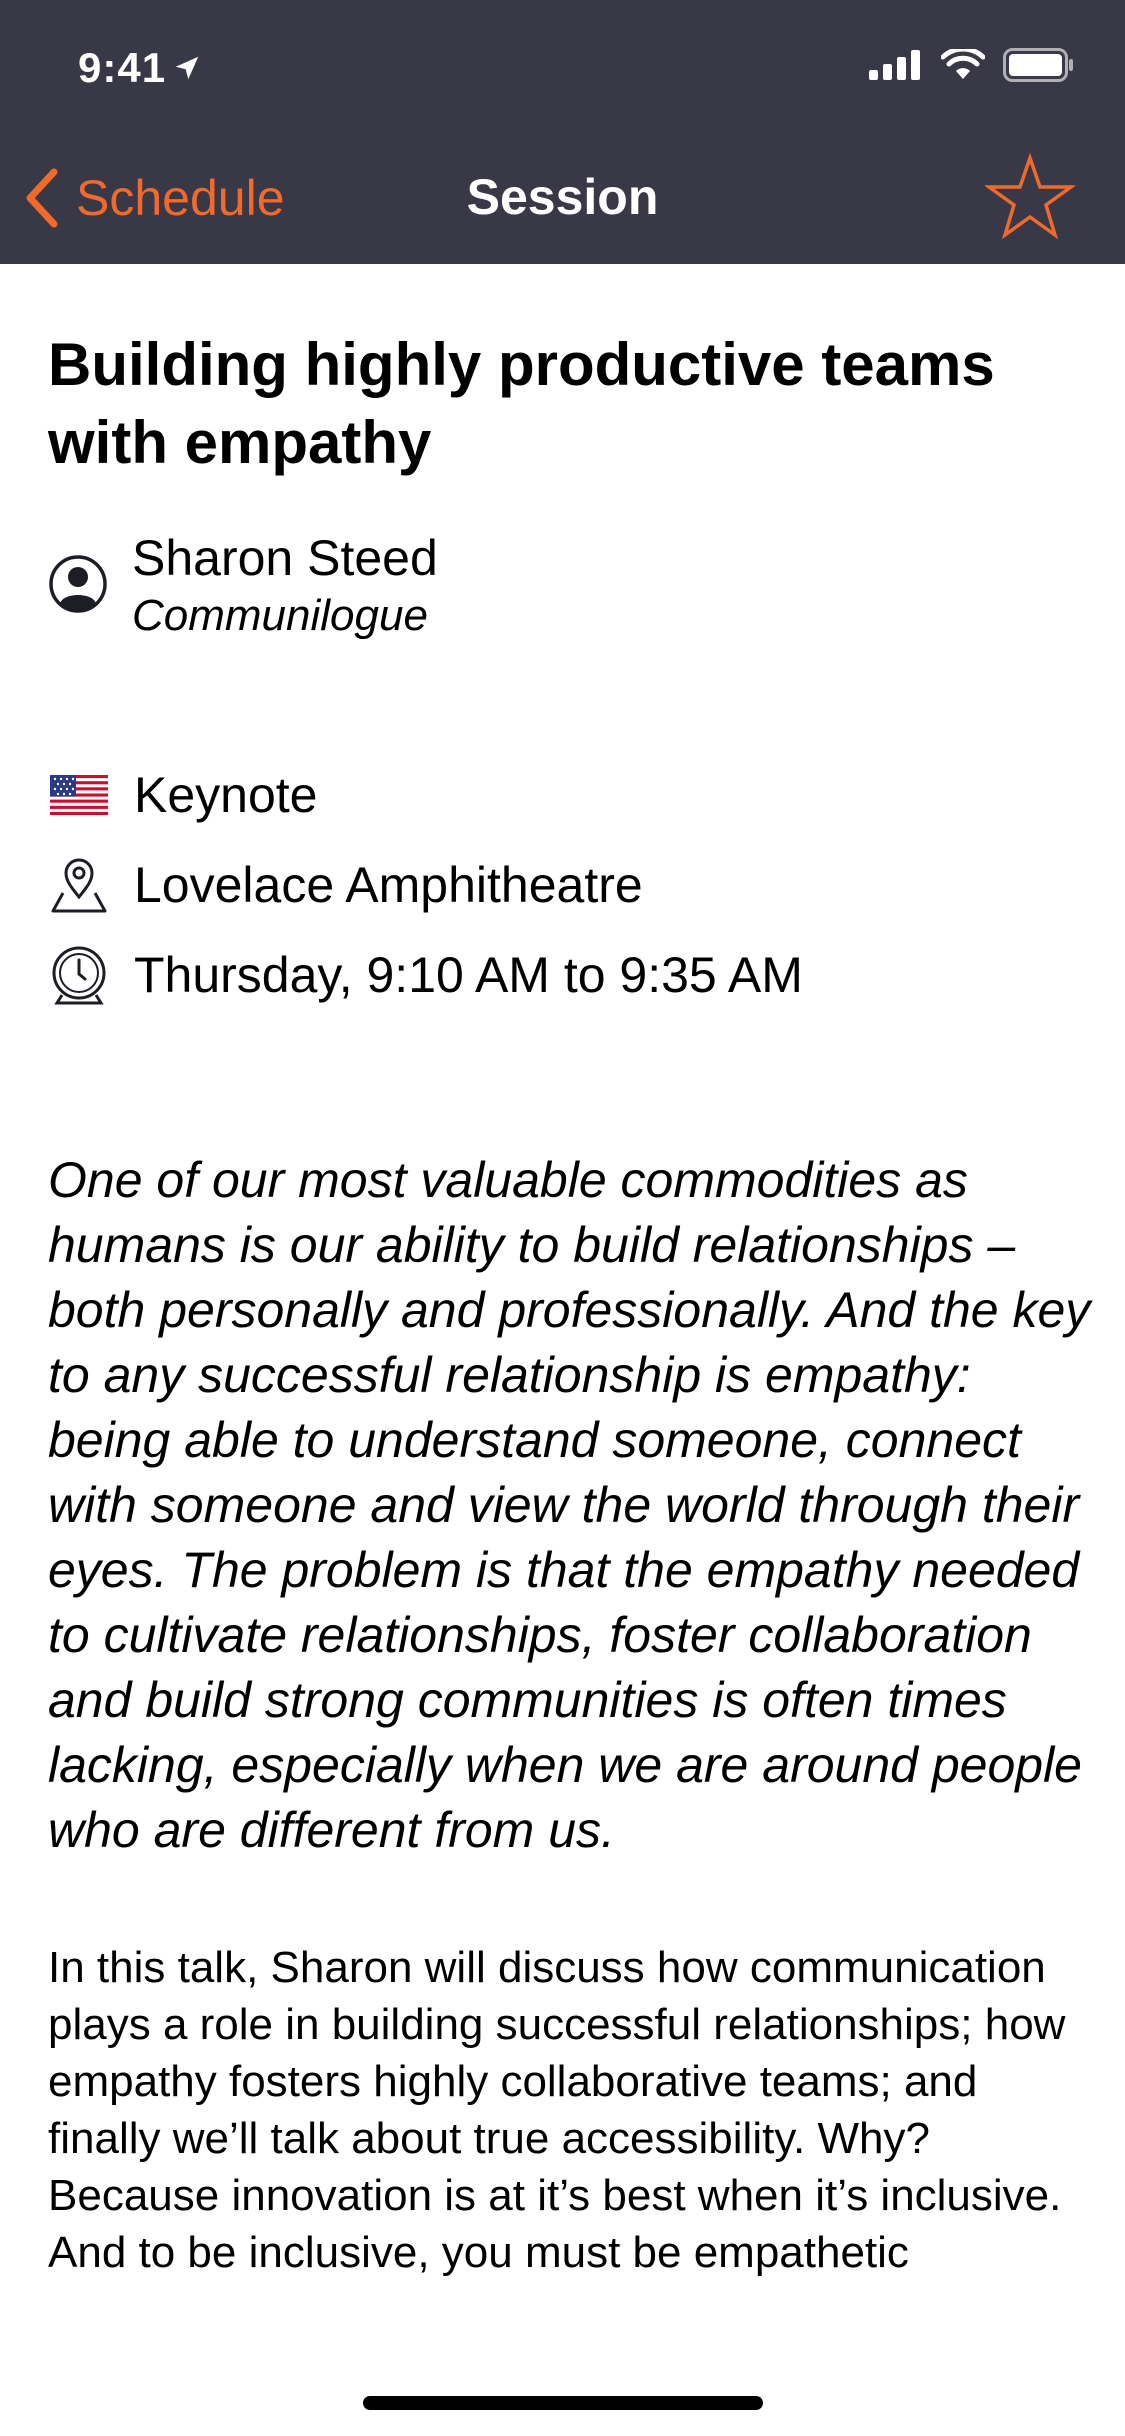 The width and height of the screenshot is (1125, 2436). I want to click on session-room: Lovelace Amphitheatre, so click(388, 885).